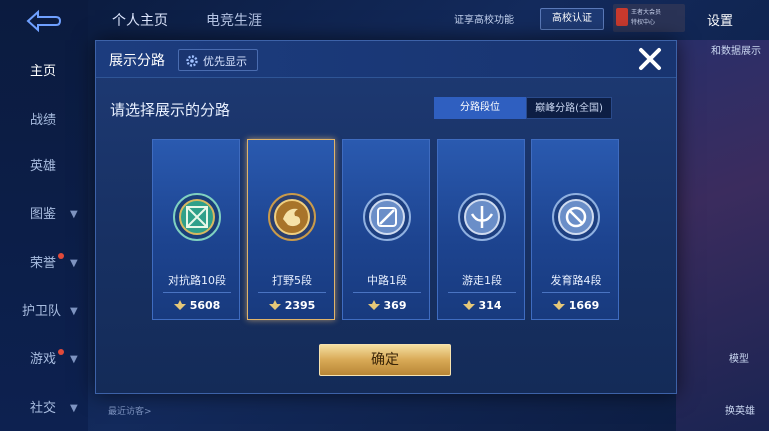 The image size is (769, 431). What do you see at coordinates (720, 19) in the screenshot?
I see `settings-button: 设置` at bounding box center [720, 19].